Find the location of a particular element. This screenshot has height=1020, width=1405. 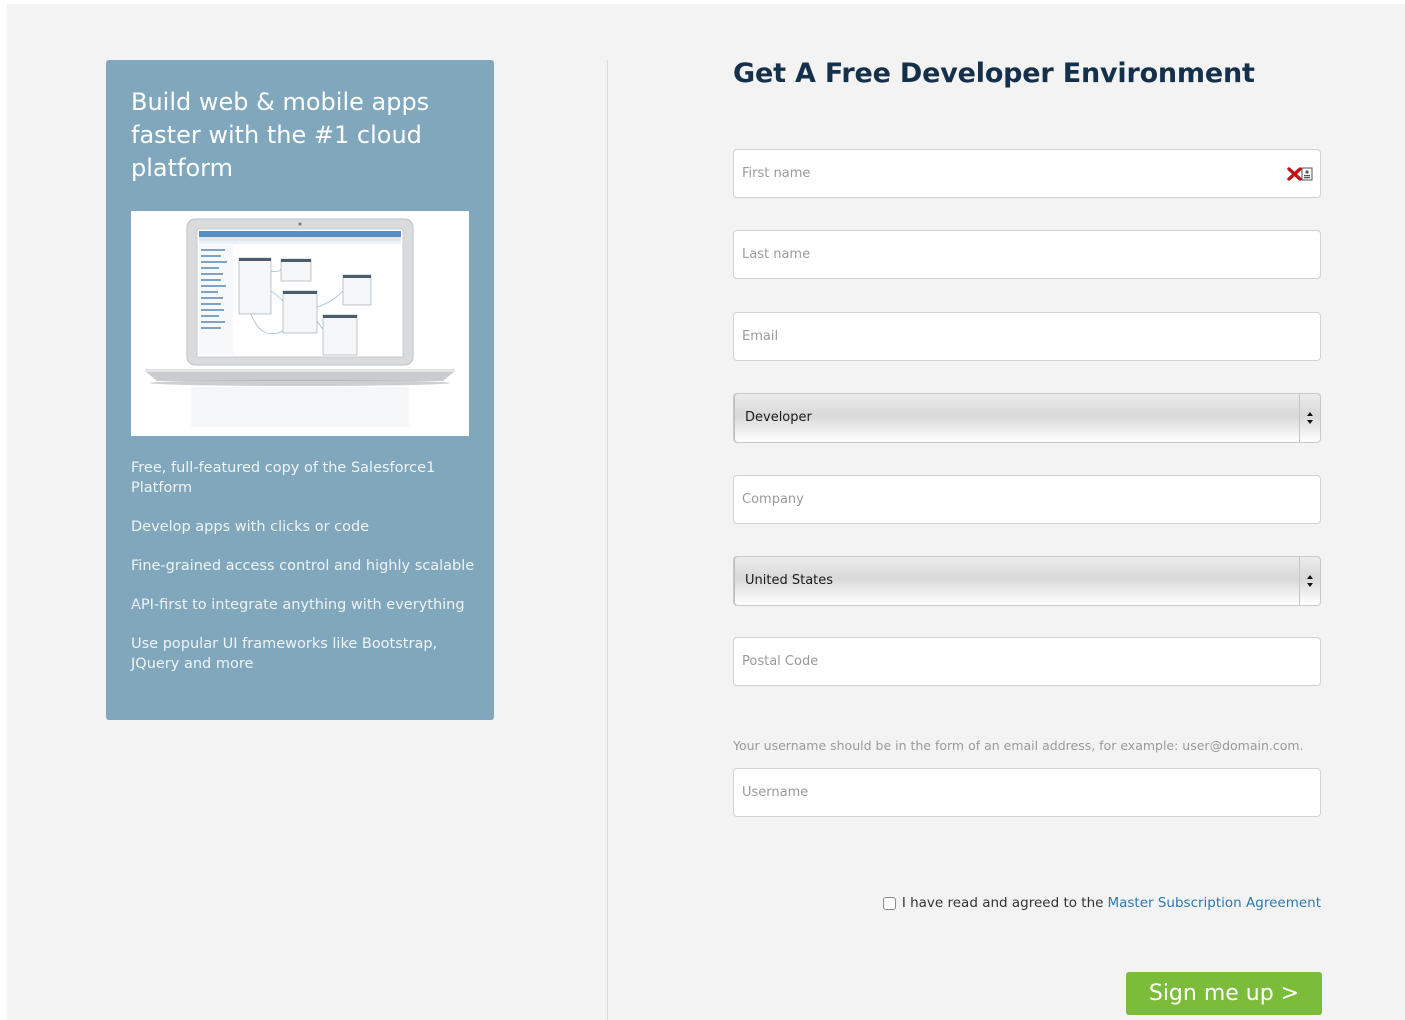

company-field is located at coordinates (1027, 499).